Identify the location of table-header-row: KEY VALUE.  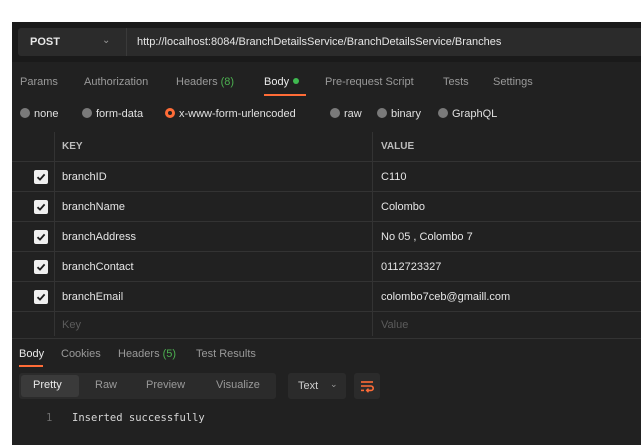
(326, 147).